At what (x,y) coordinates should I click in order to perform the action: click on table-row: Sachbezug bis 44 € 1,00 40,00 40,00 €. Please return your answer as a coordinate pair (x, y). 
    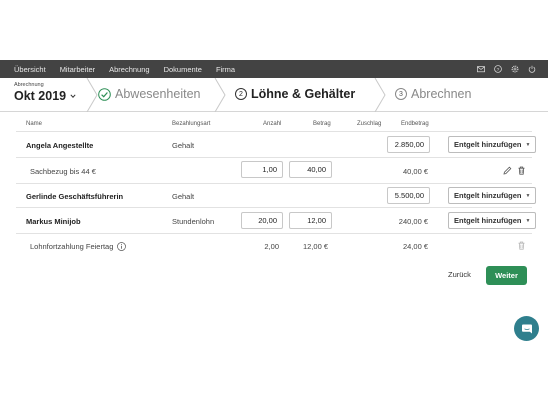
    Looking at the image, I should click on (274, 171).